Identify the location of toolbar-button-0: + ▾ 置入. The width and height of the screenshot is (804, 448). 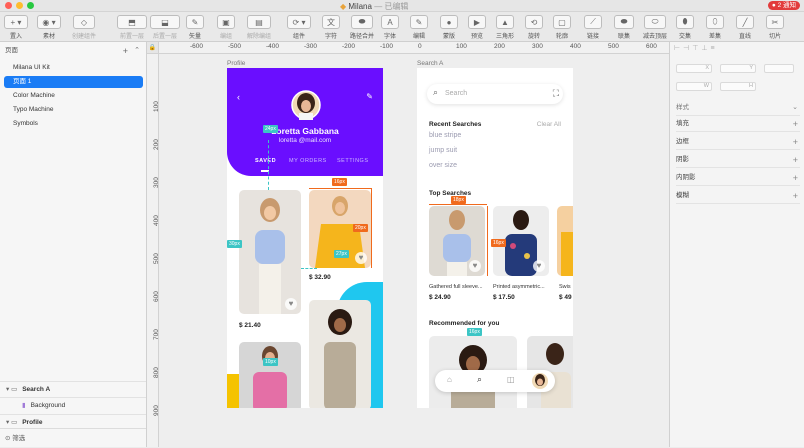
(16, 27).